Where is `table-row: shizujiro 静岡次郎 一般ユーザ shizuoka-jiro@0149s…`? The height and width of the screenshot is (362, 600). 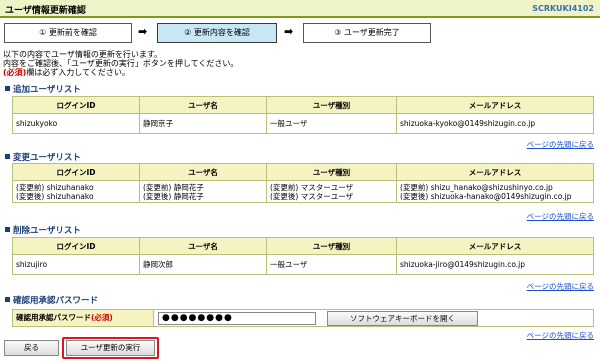
table-row: shizujiro 静岡次郎 一般ユーザ shizuoka-jiro@0149s… is located at coordinates (303, 264).